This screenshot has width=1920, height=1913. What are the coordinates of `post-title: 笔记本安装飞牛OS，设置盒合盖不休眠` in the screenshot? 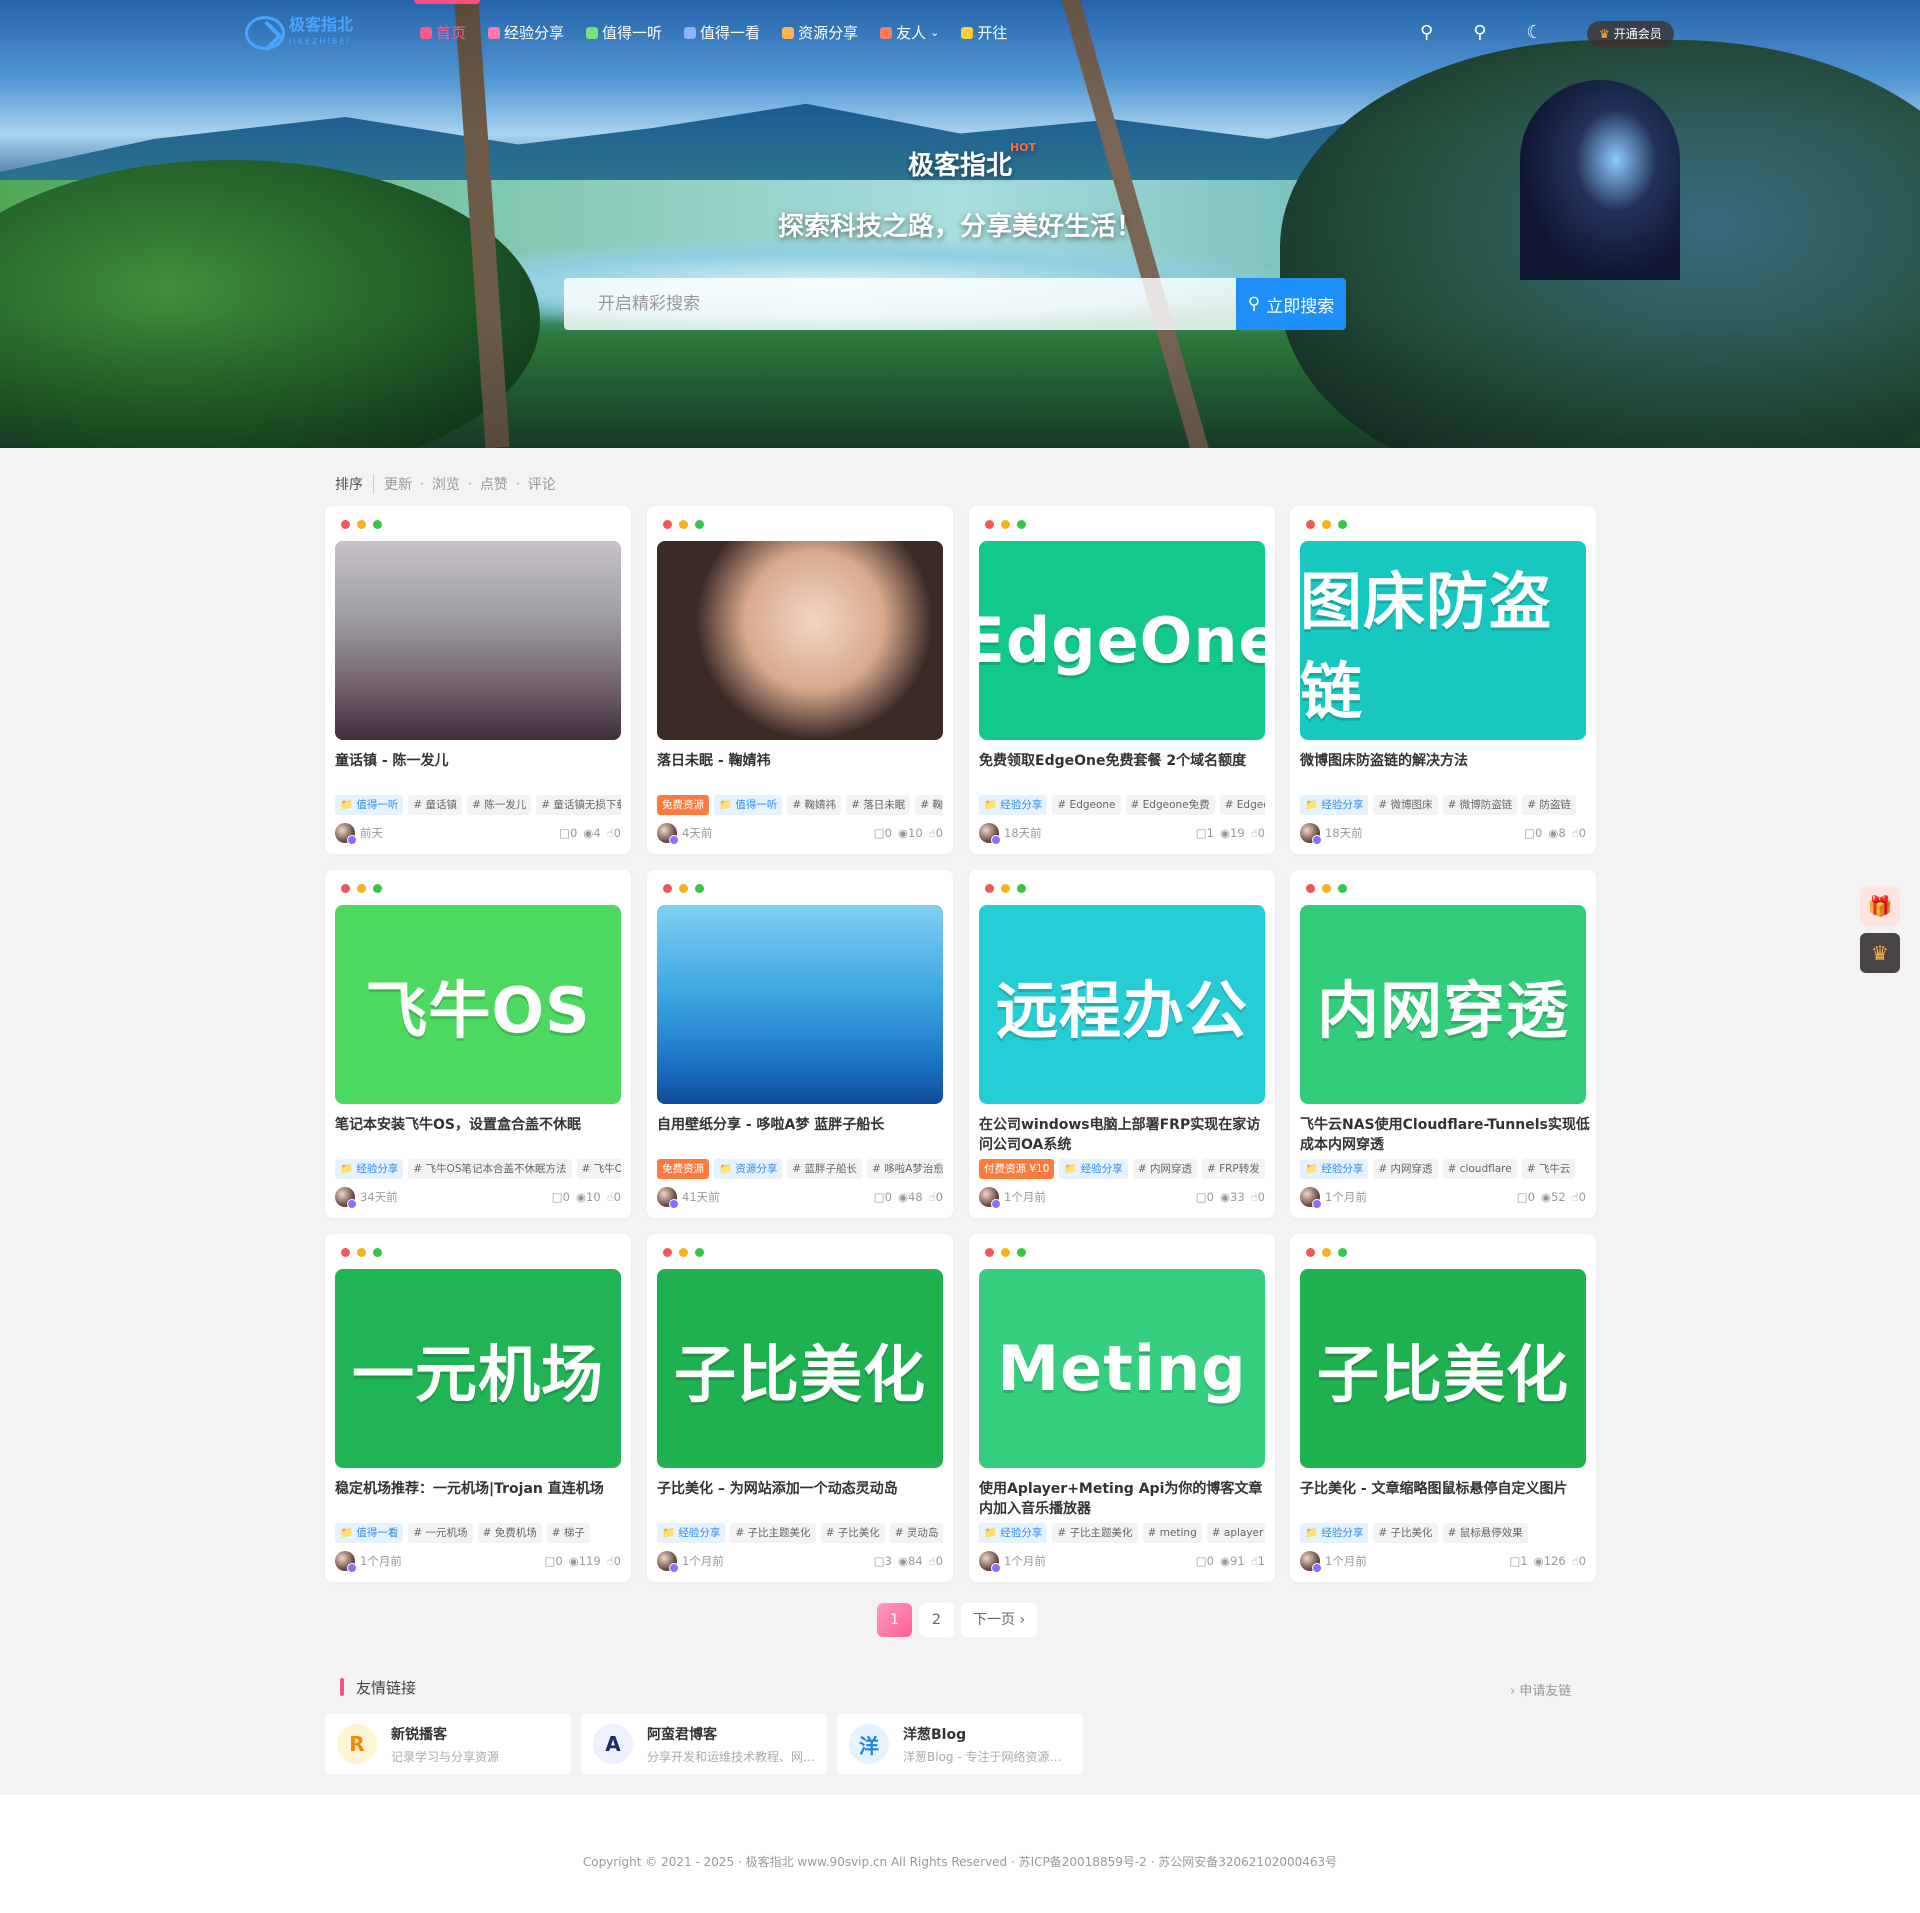 It's located at (480, 1125).